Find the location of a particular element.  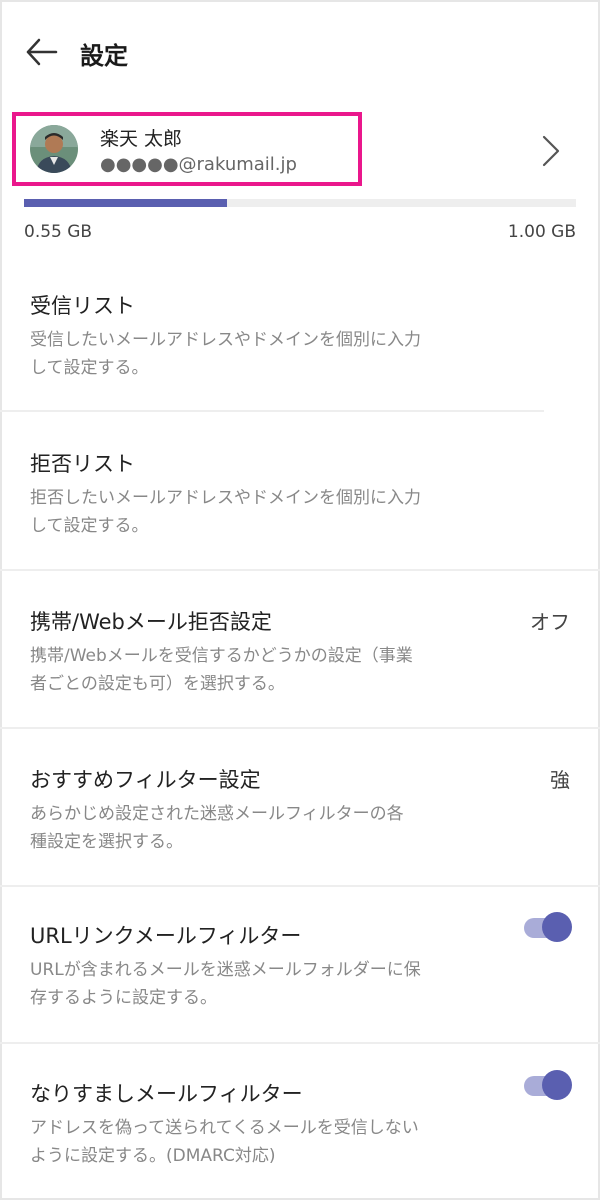

setting-description: 携帯/Webメールを受信するかどうかの設定（事業 者ごとの設定も可）を選択する。 is located at coordinates (270, 670).